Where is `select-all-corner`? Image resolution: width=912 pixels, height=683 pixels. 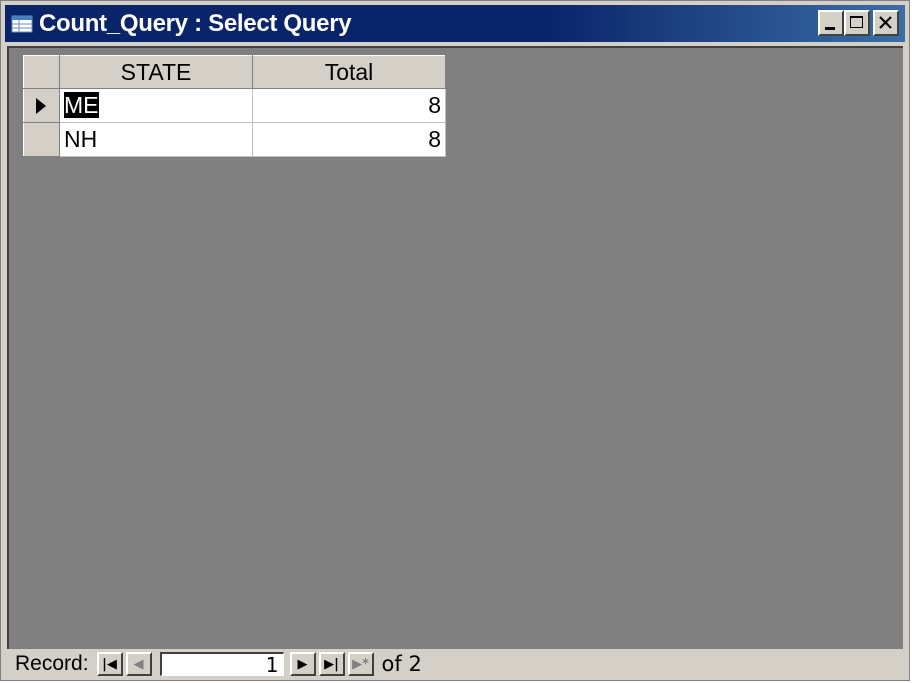 select-all-corner is located at coordinates (41, 72).